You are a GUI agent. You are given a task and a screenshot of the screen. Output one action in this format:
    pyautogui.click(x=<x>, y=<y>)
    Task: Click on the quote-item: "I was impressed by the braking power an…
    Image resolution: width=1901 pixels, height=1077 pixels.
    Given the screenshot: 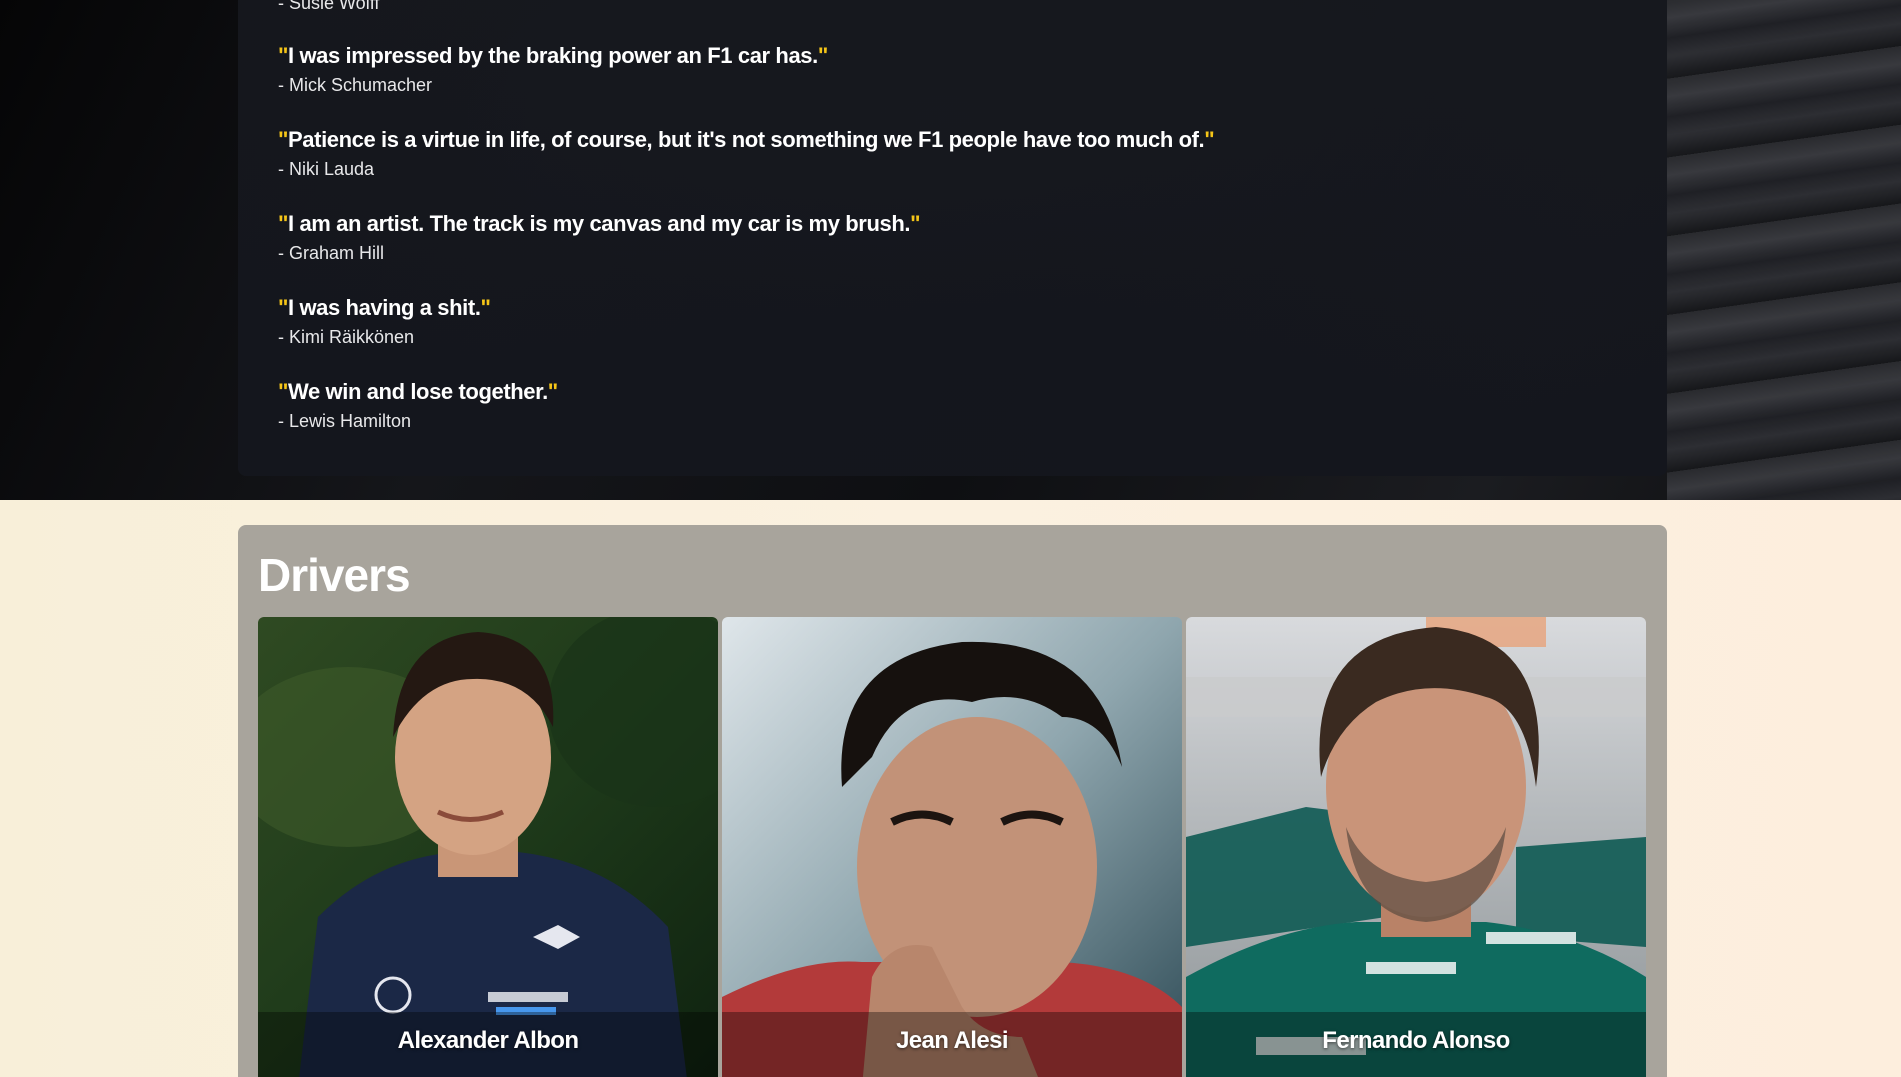 What is the action you would take?
    pyautogui.click(x=553, y=69)
    